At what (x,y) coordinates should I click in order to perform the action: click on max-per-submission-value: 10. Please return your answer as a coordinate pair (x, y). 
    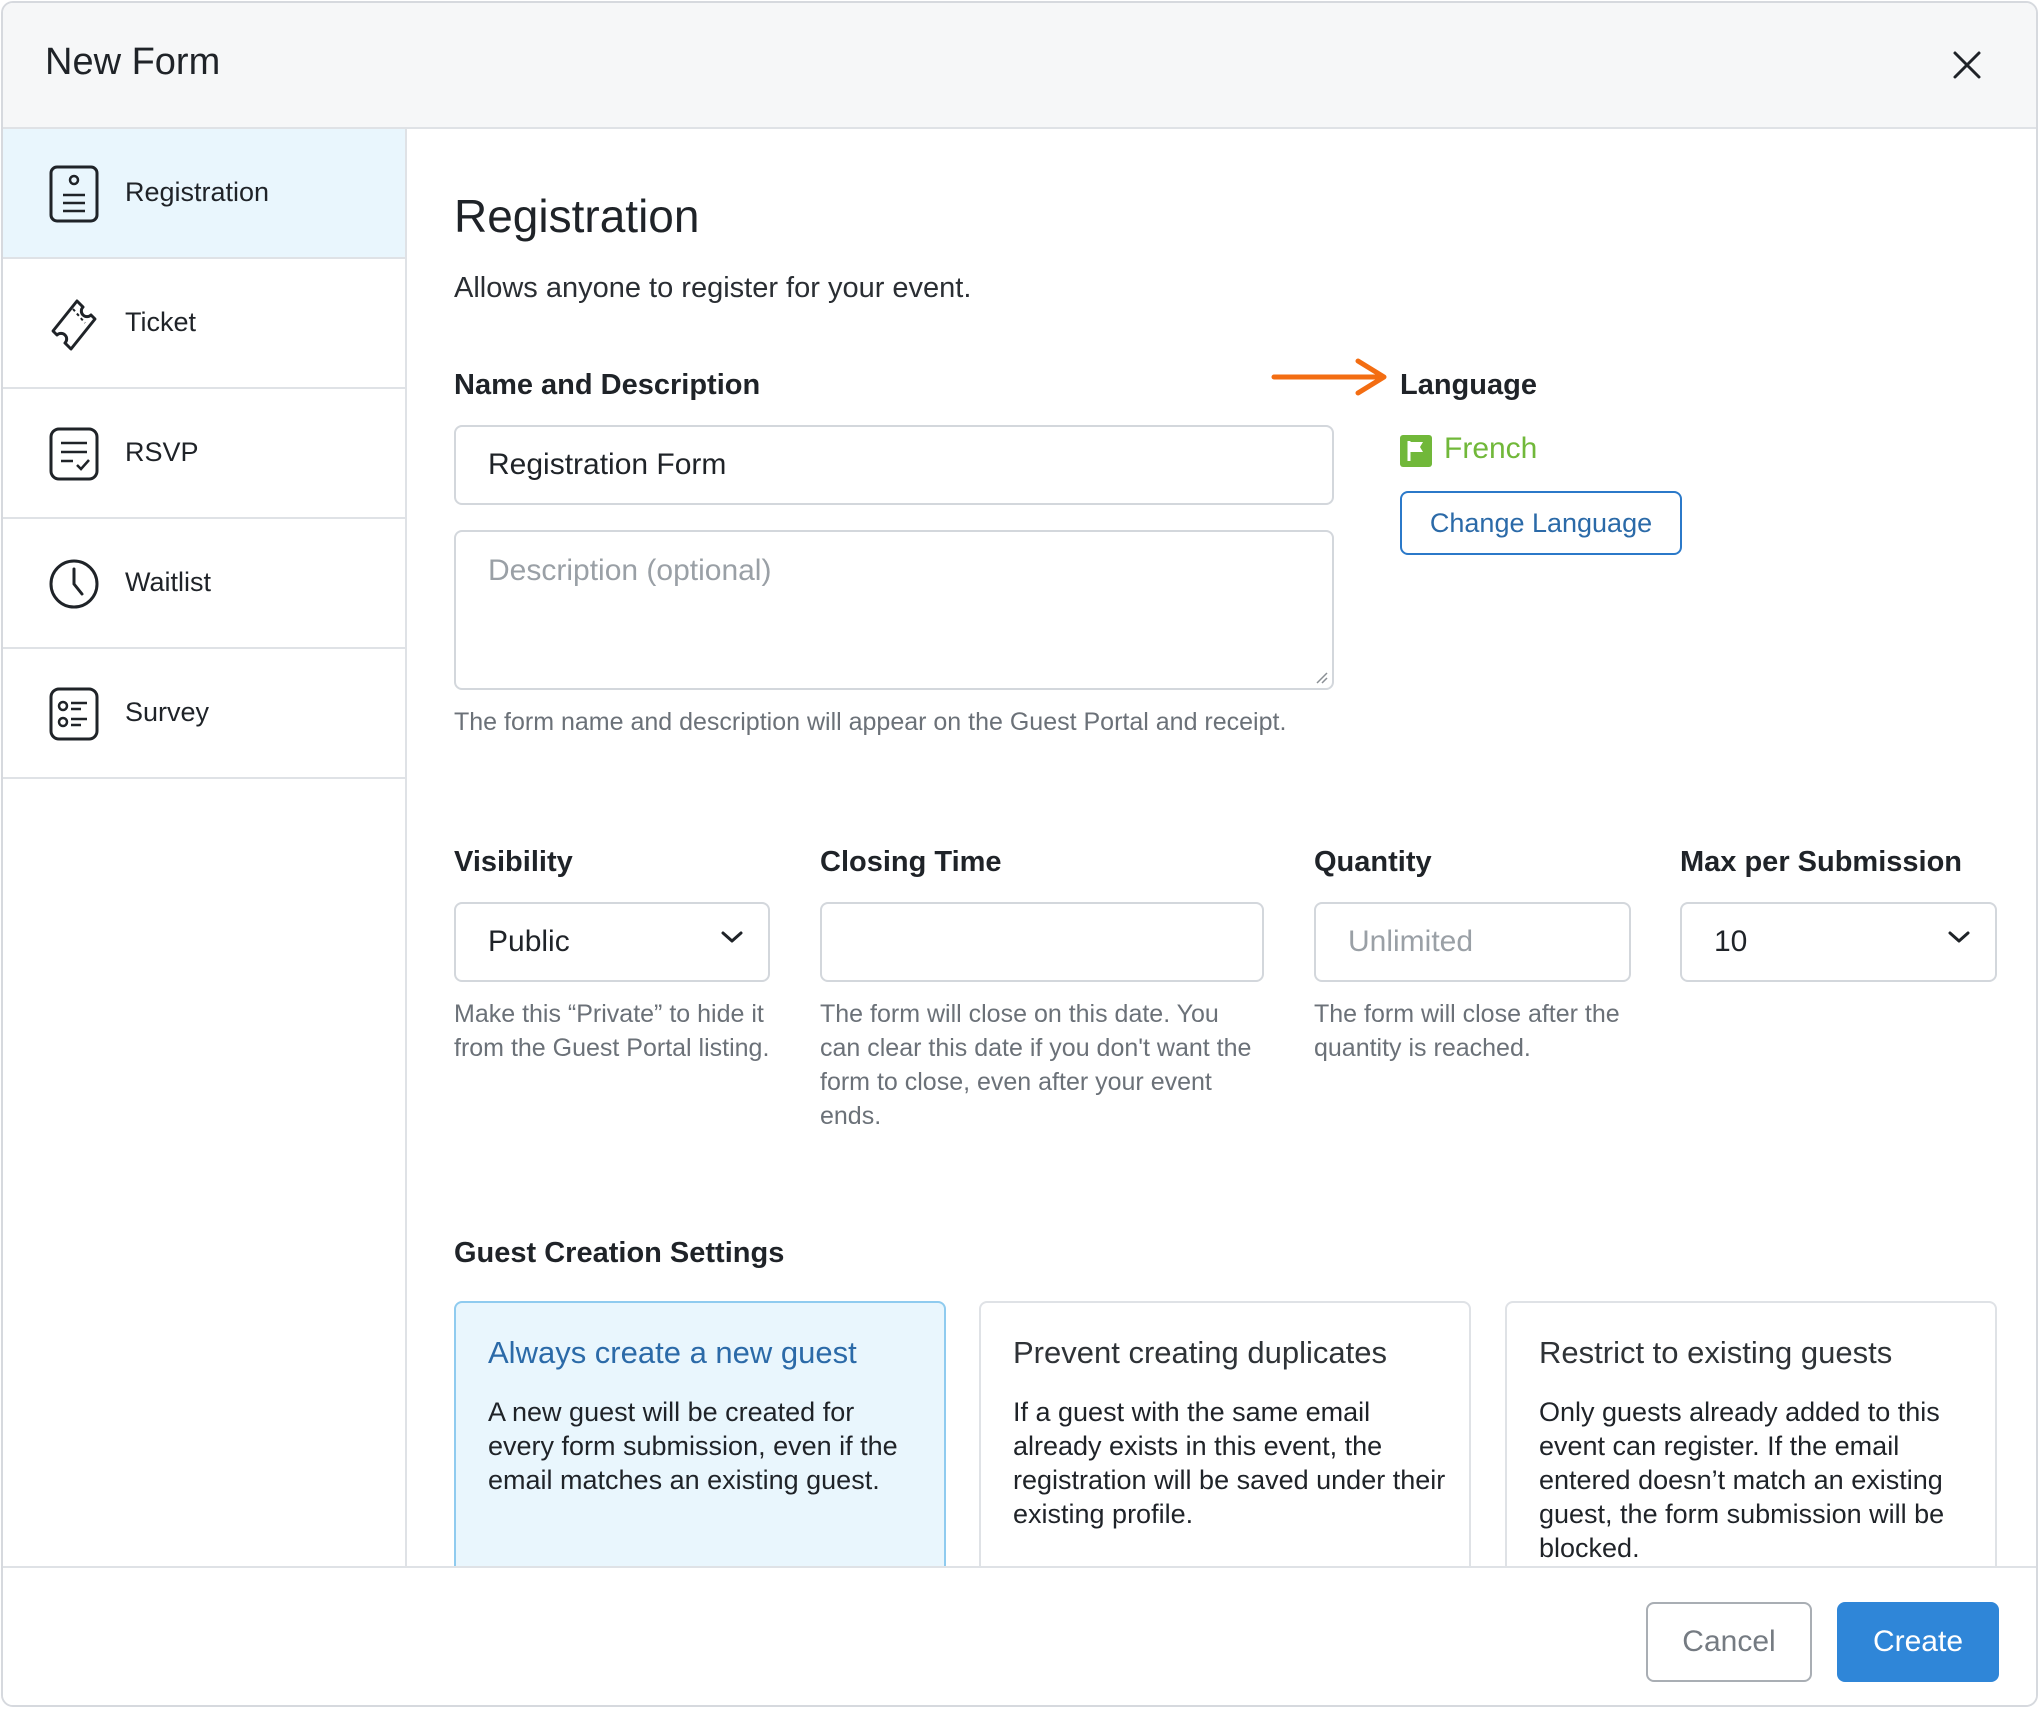
    Looking at the image, I should click on (1731, 941).